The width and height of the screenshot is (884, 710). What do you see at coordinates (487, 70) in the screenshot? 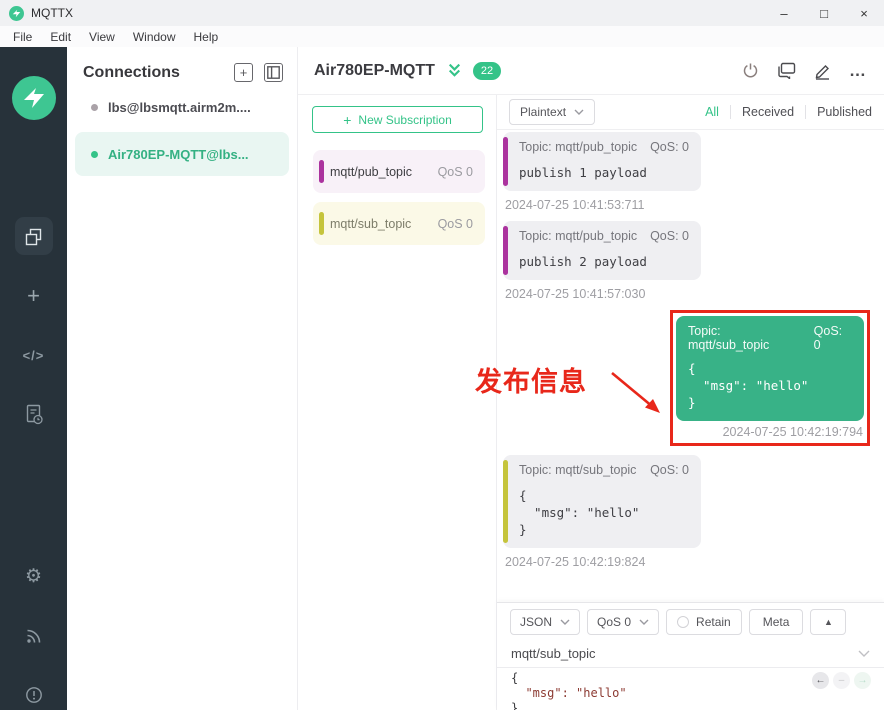
I see `message-count-badge: 22` at bounding box center [487, 70].